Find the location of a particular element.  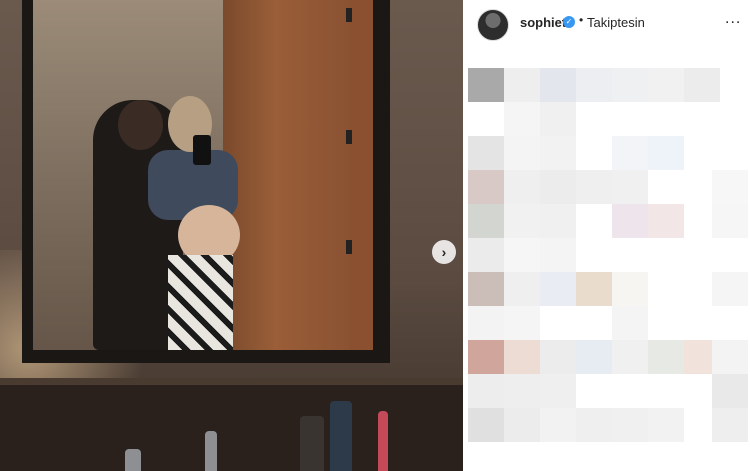

bathroom-counter is located at coordinates (231, 428).